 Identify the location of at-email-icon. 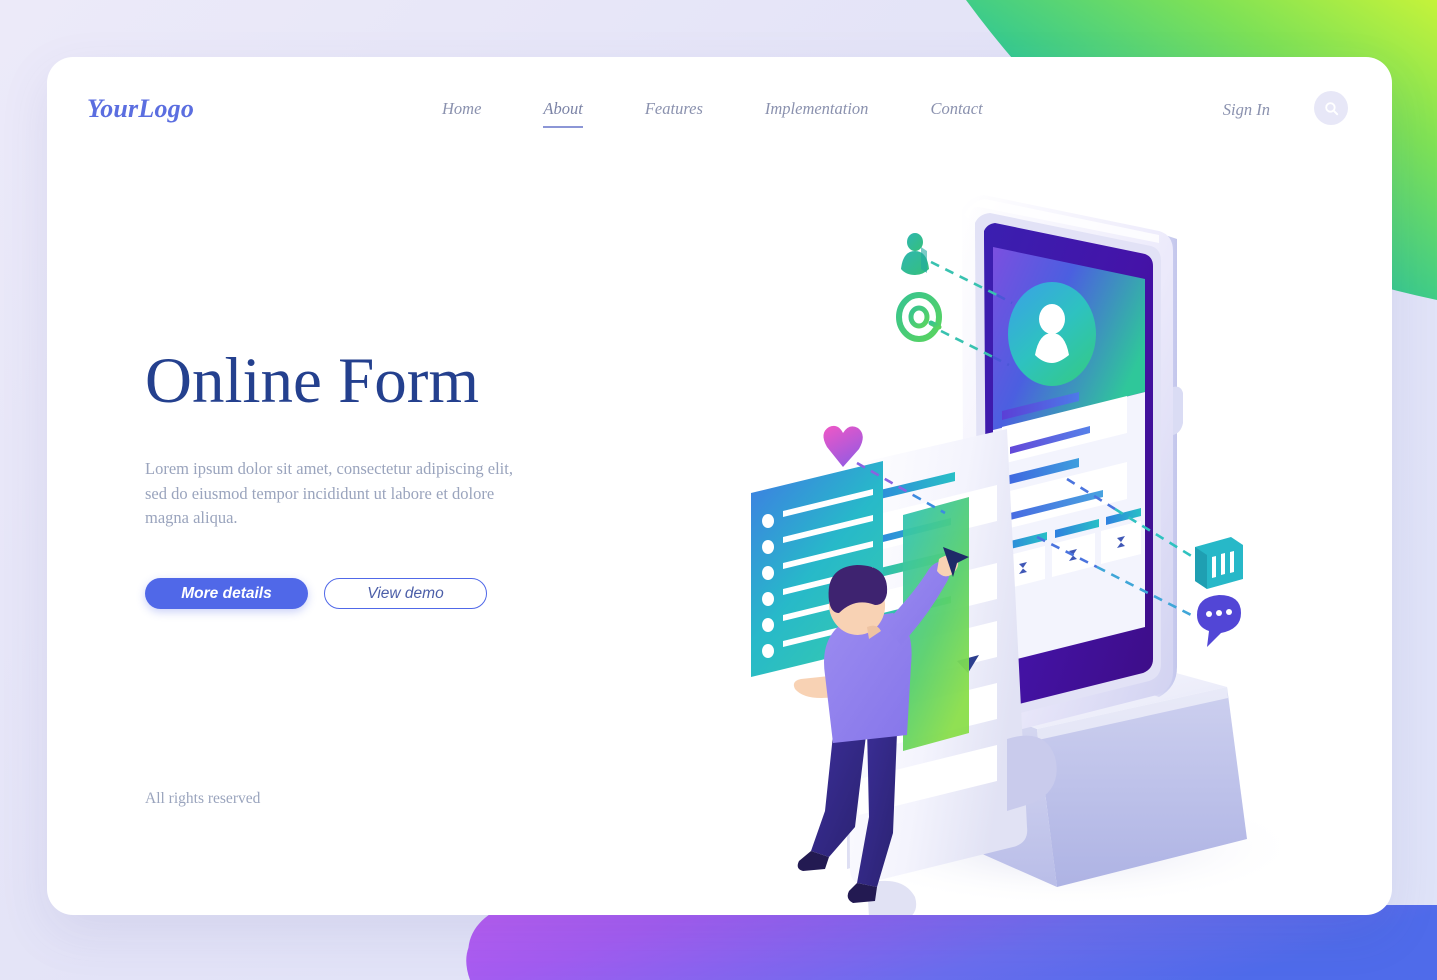
(919, 317).